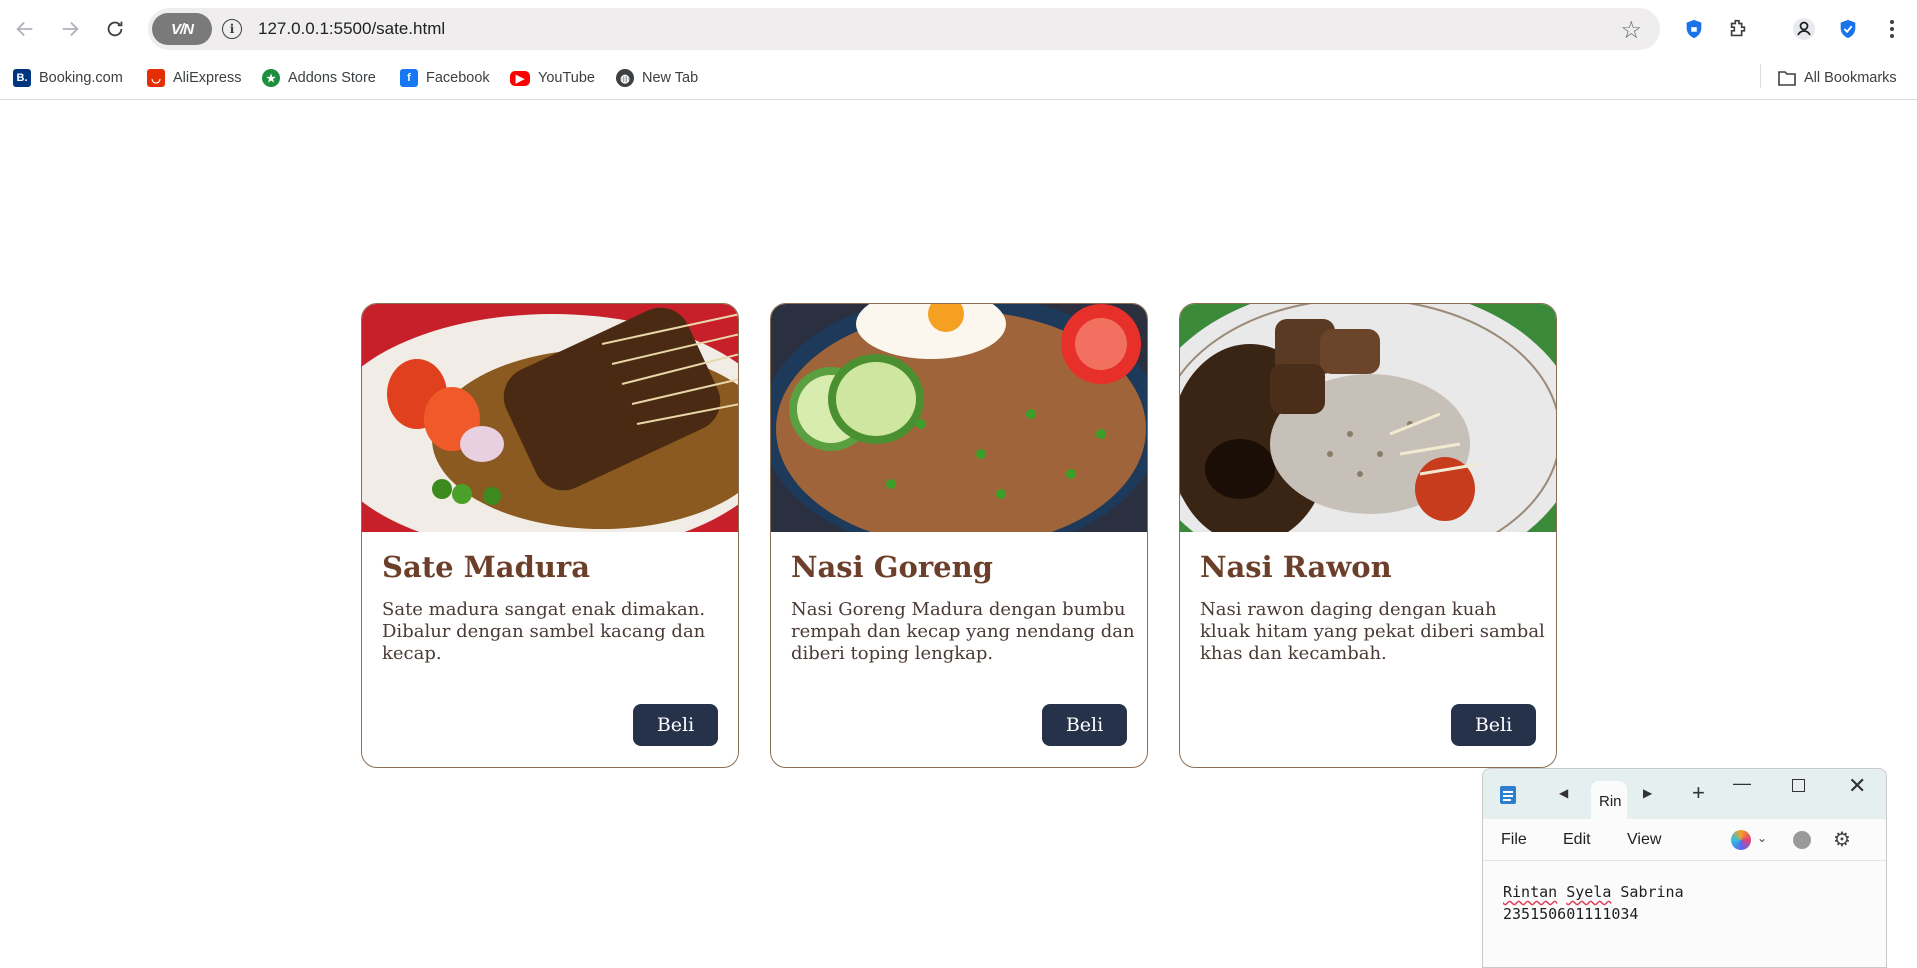 The image size is (1917, 968). Describe the element at coordinates (1631, 30) in the screenshot. I see `bookmark-star-icon: ☆` at that location.